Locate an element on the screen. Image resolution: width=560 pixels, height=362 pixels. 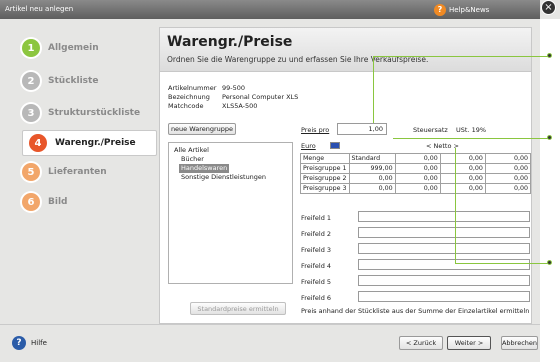
step-label: Strukturstückliste is located at coordinates (94, 113).